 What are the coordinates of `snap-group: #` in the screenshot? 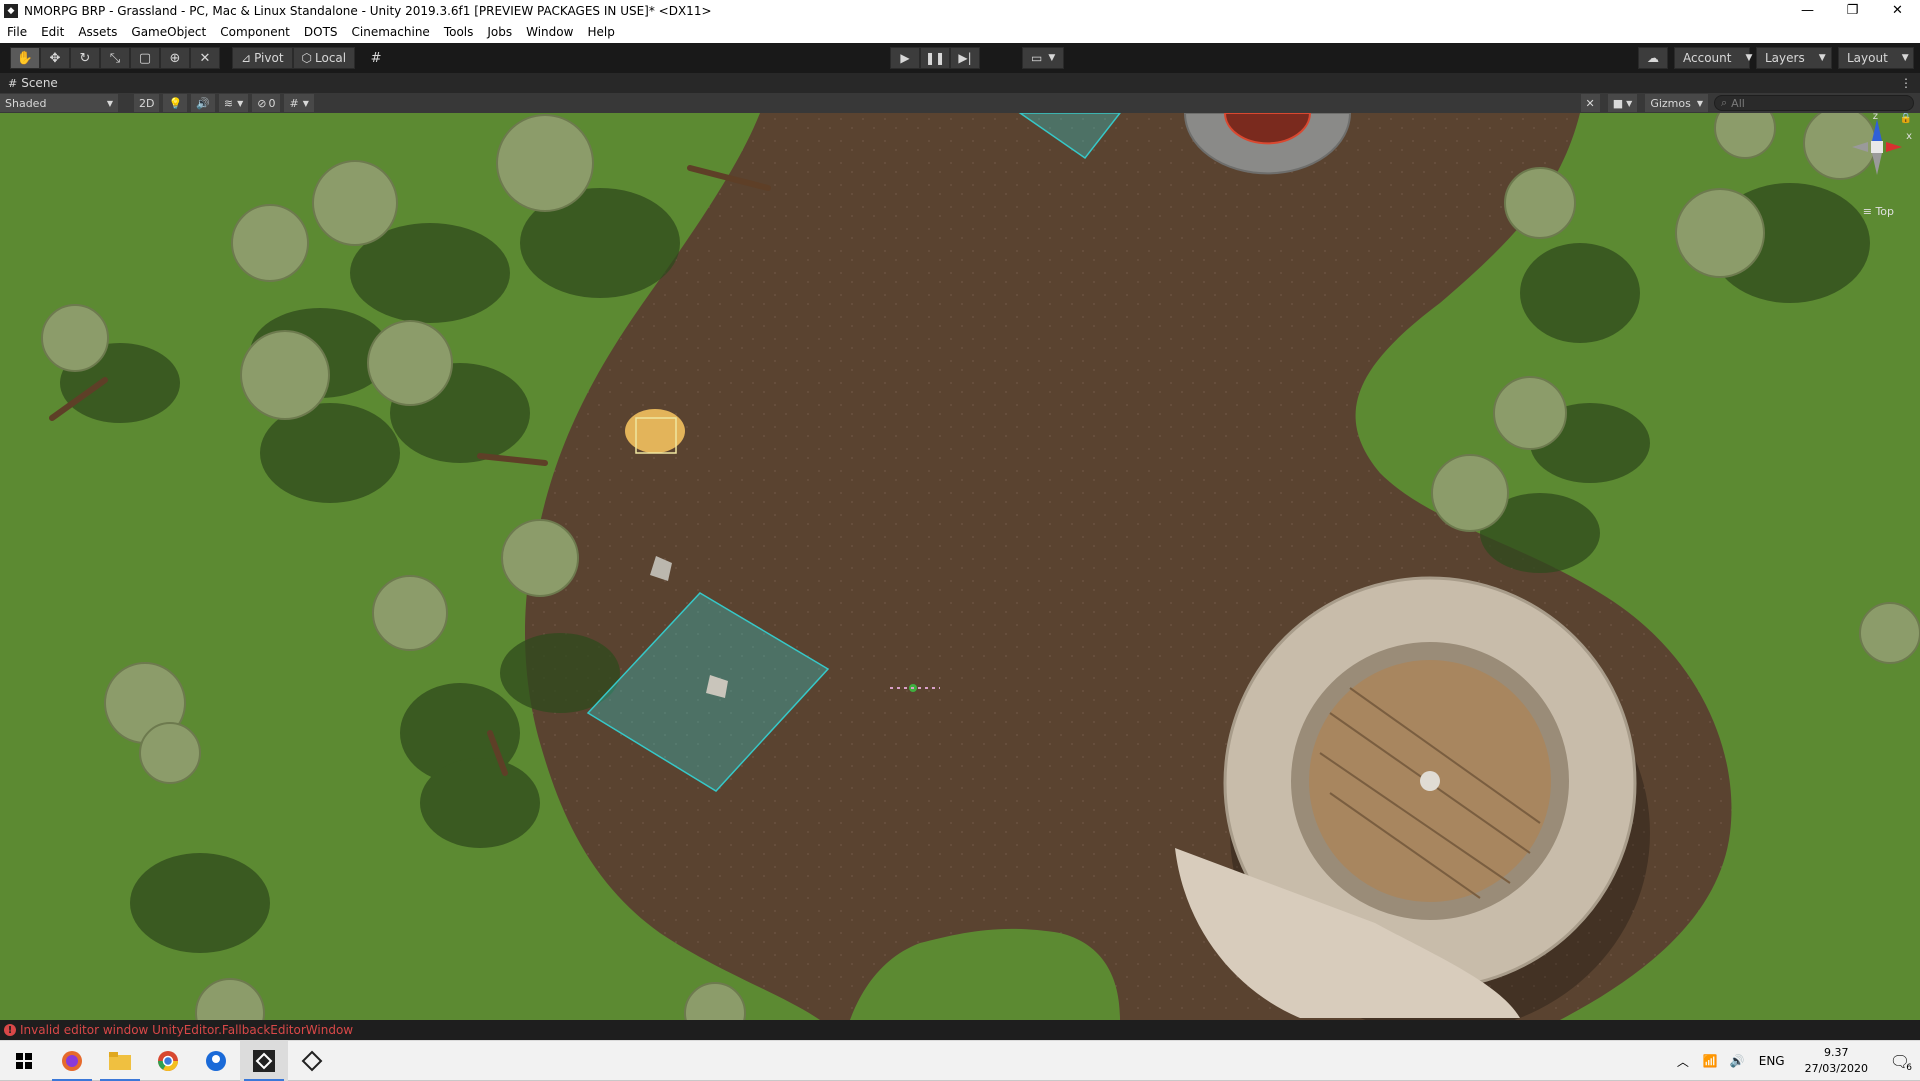 It's located at (376, 58).